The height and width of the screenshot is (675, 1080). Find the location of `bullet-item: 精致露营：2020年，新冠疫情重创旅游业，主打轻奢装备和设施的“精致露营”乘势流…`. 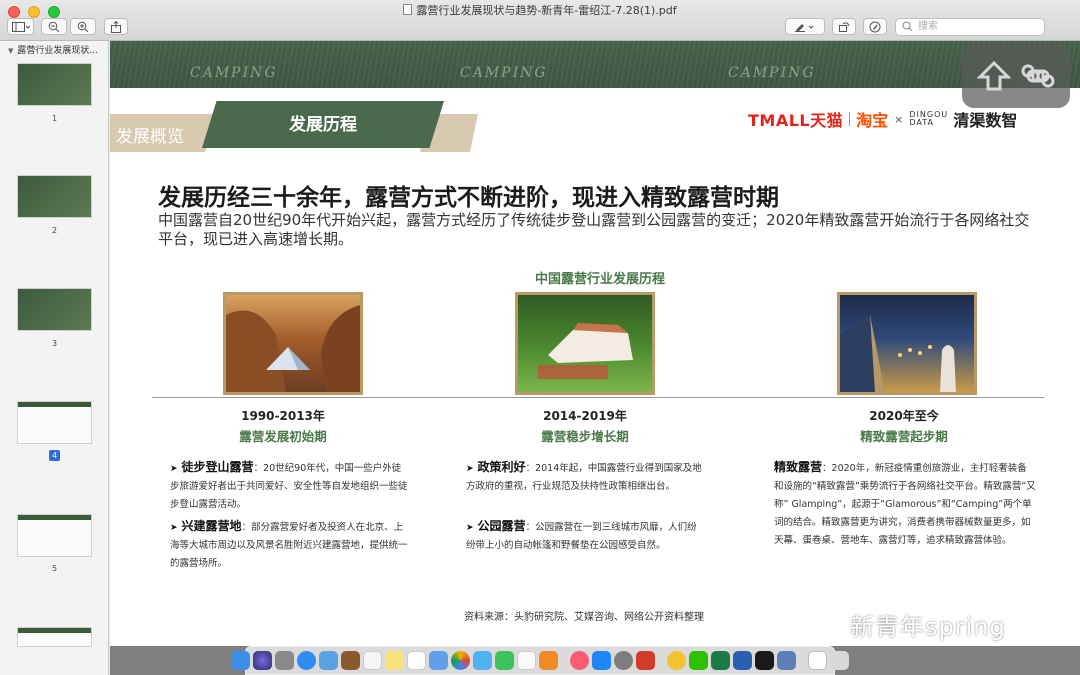

bullet-item: 精致露营：2020年，新冠疫情重创旅游业，主打轻奢装备和设施的“精致露营”乘势流… is located at coordinates (905, 503).